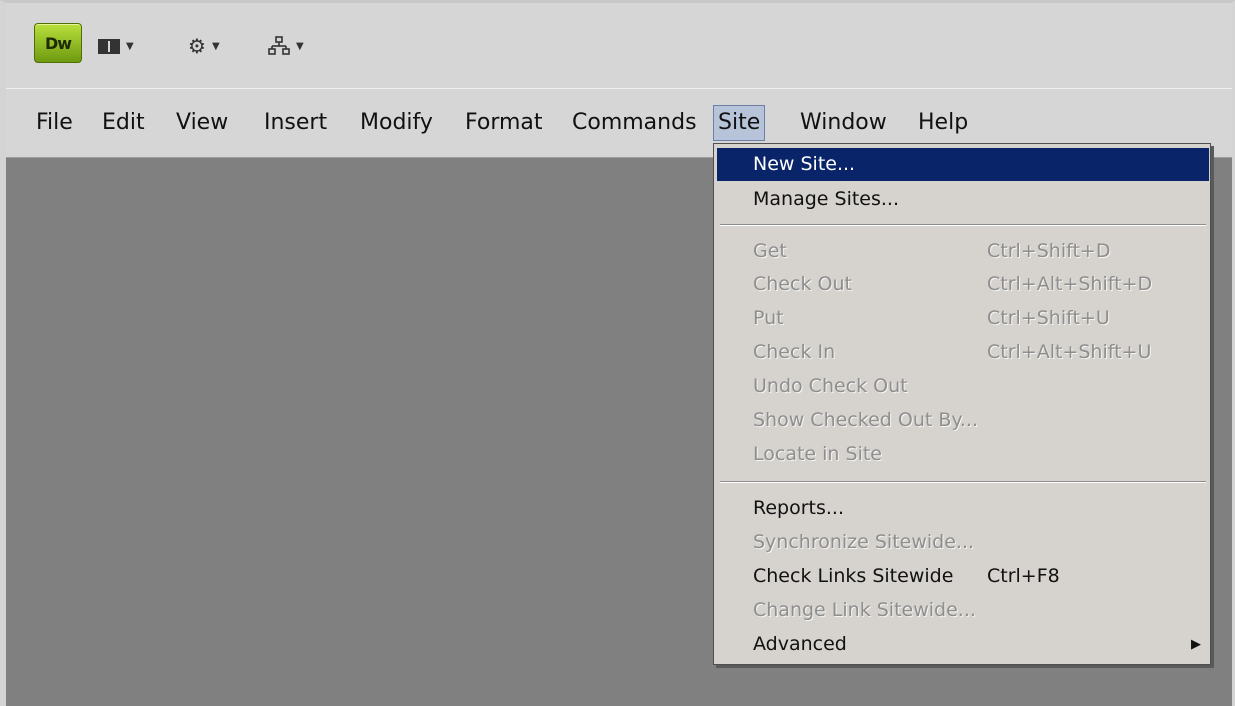  Describe the element at coordinates (504, 123) in the screenshot. I see `menu-format: Format` at that location.